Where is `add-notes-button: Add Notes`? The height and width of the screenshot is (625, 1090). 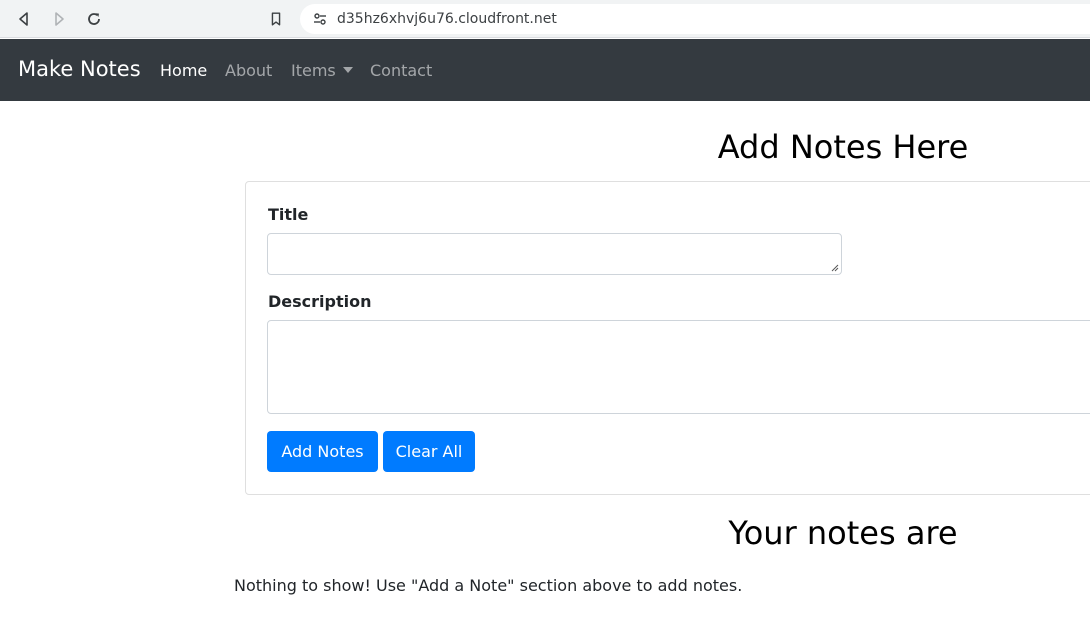
add-notes-button: Add Notes is located at coordinates (322, 451).